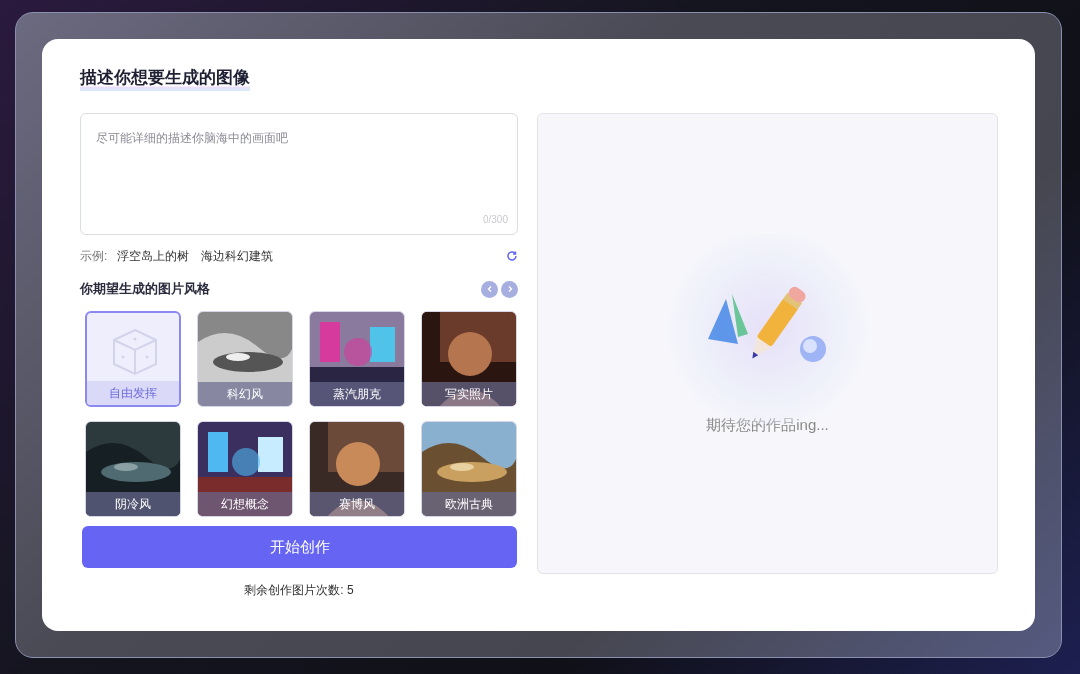 The image size is (1080, 674). I want to click on section-heading: 你期望生成的图片风格, so click(145, 289).